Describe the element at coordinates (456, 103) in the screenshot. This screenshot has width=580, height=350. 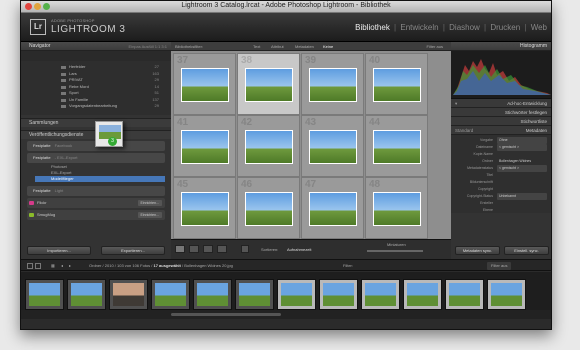
I see `saved-preset-select: ▾` at that location.